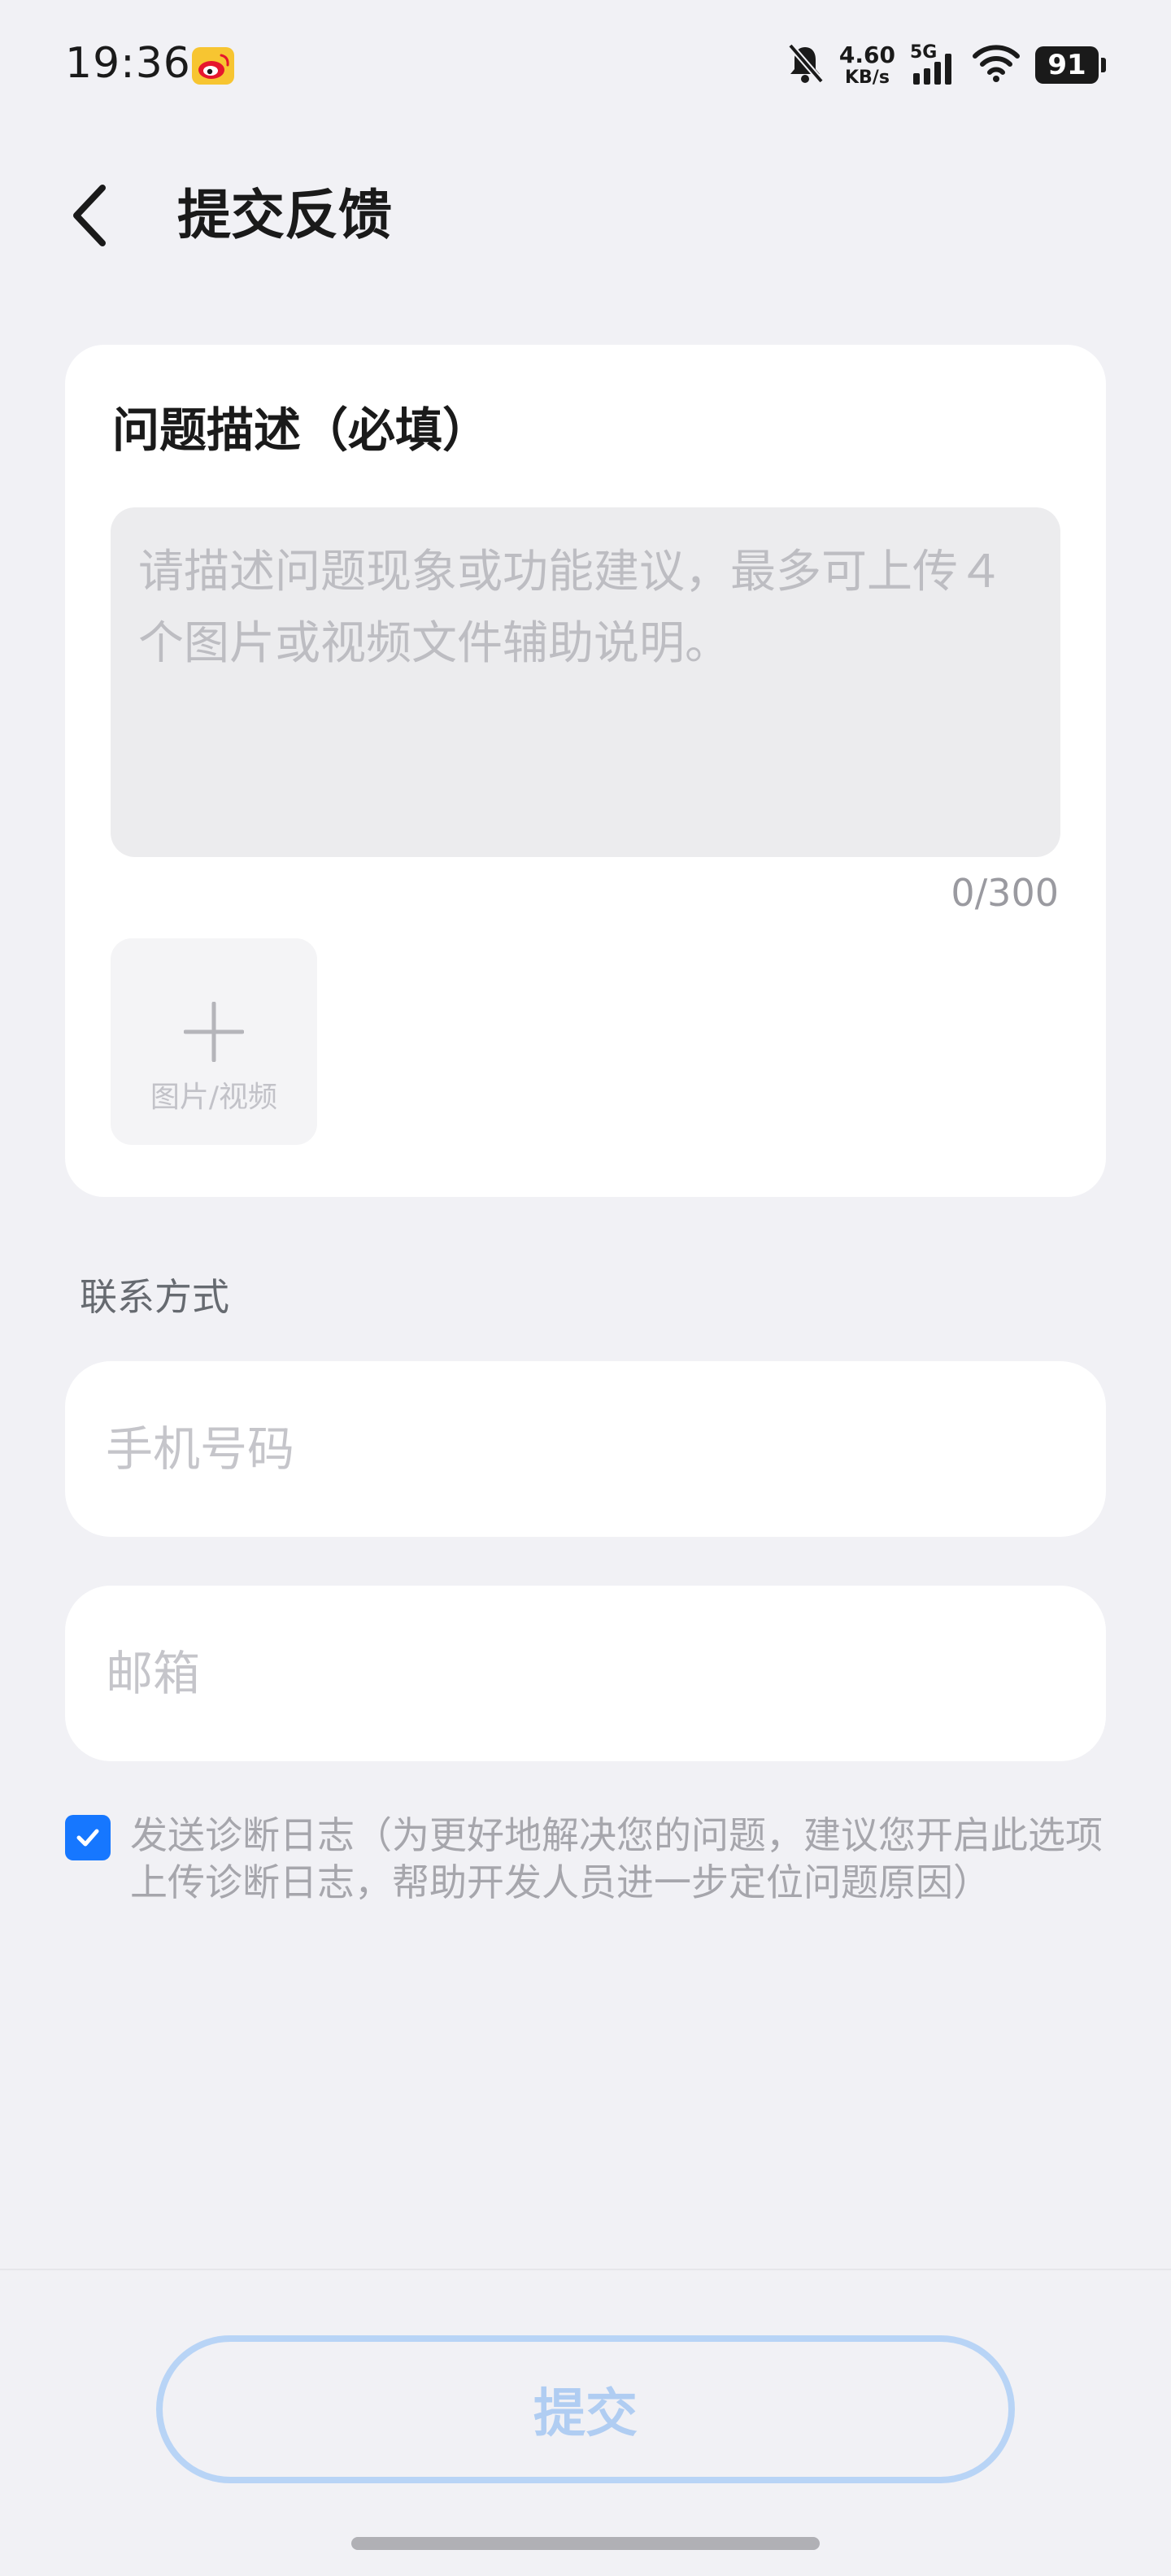 This screenshot has width=1171, height=2576. What do you see at coordinates (284, 215) in the screenshot?
I see `page-title: 提交反馈` at bounding box center [284, 215].